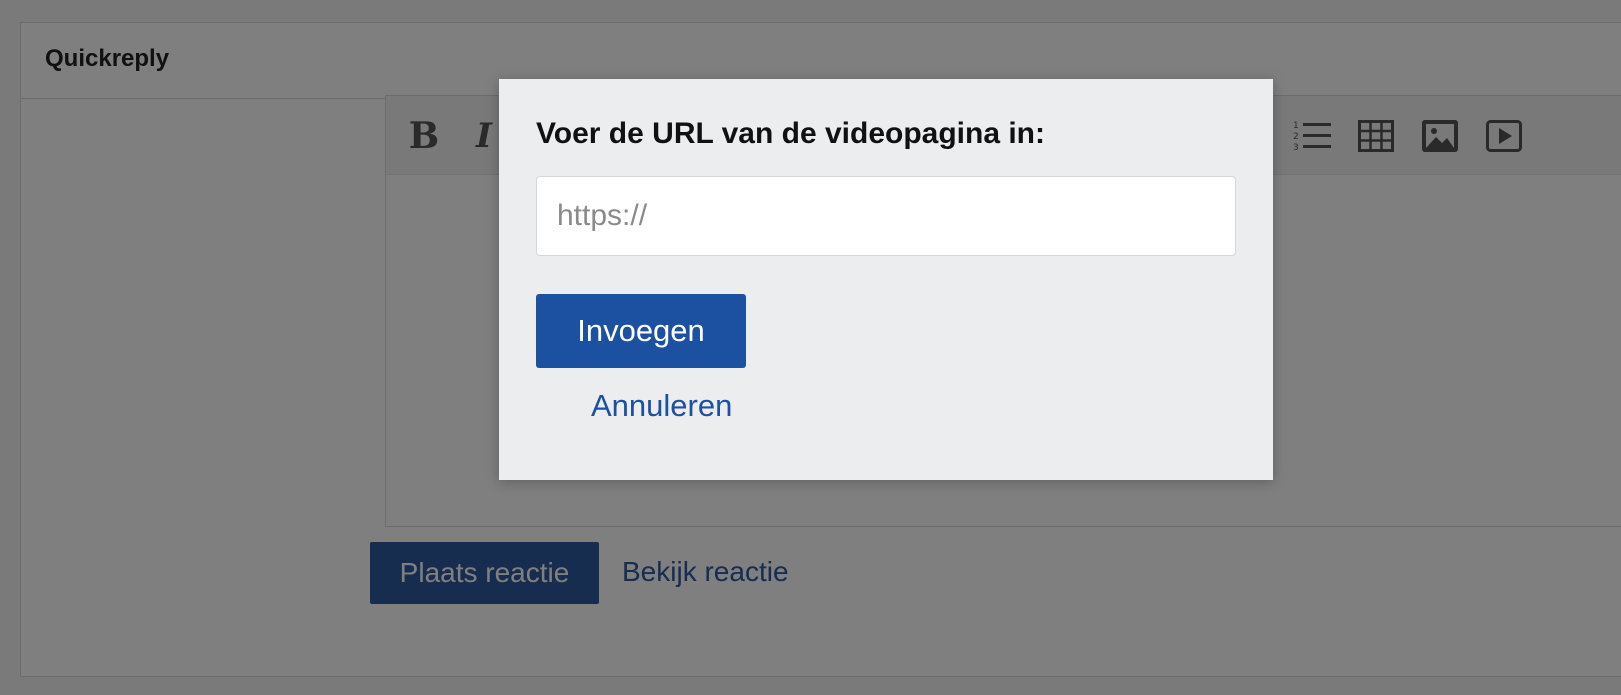  Describe the element at coordinates (641, 331) in the screenshot. I see `insert-button: Invoegen` at that location.